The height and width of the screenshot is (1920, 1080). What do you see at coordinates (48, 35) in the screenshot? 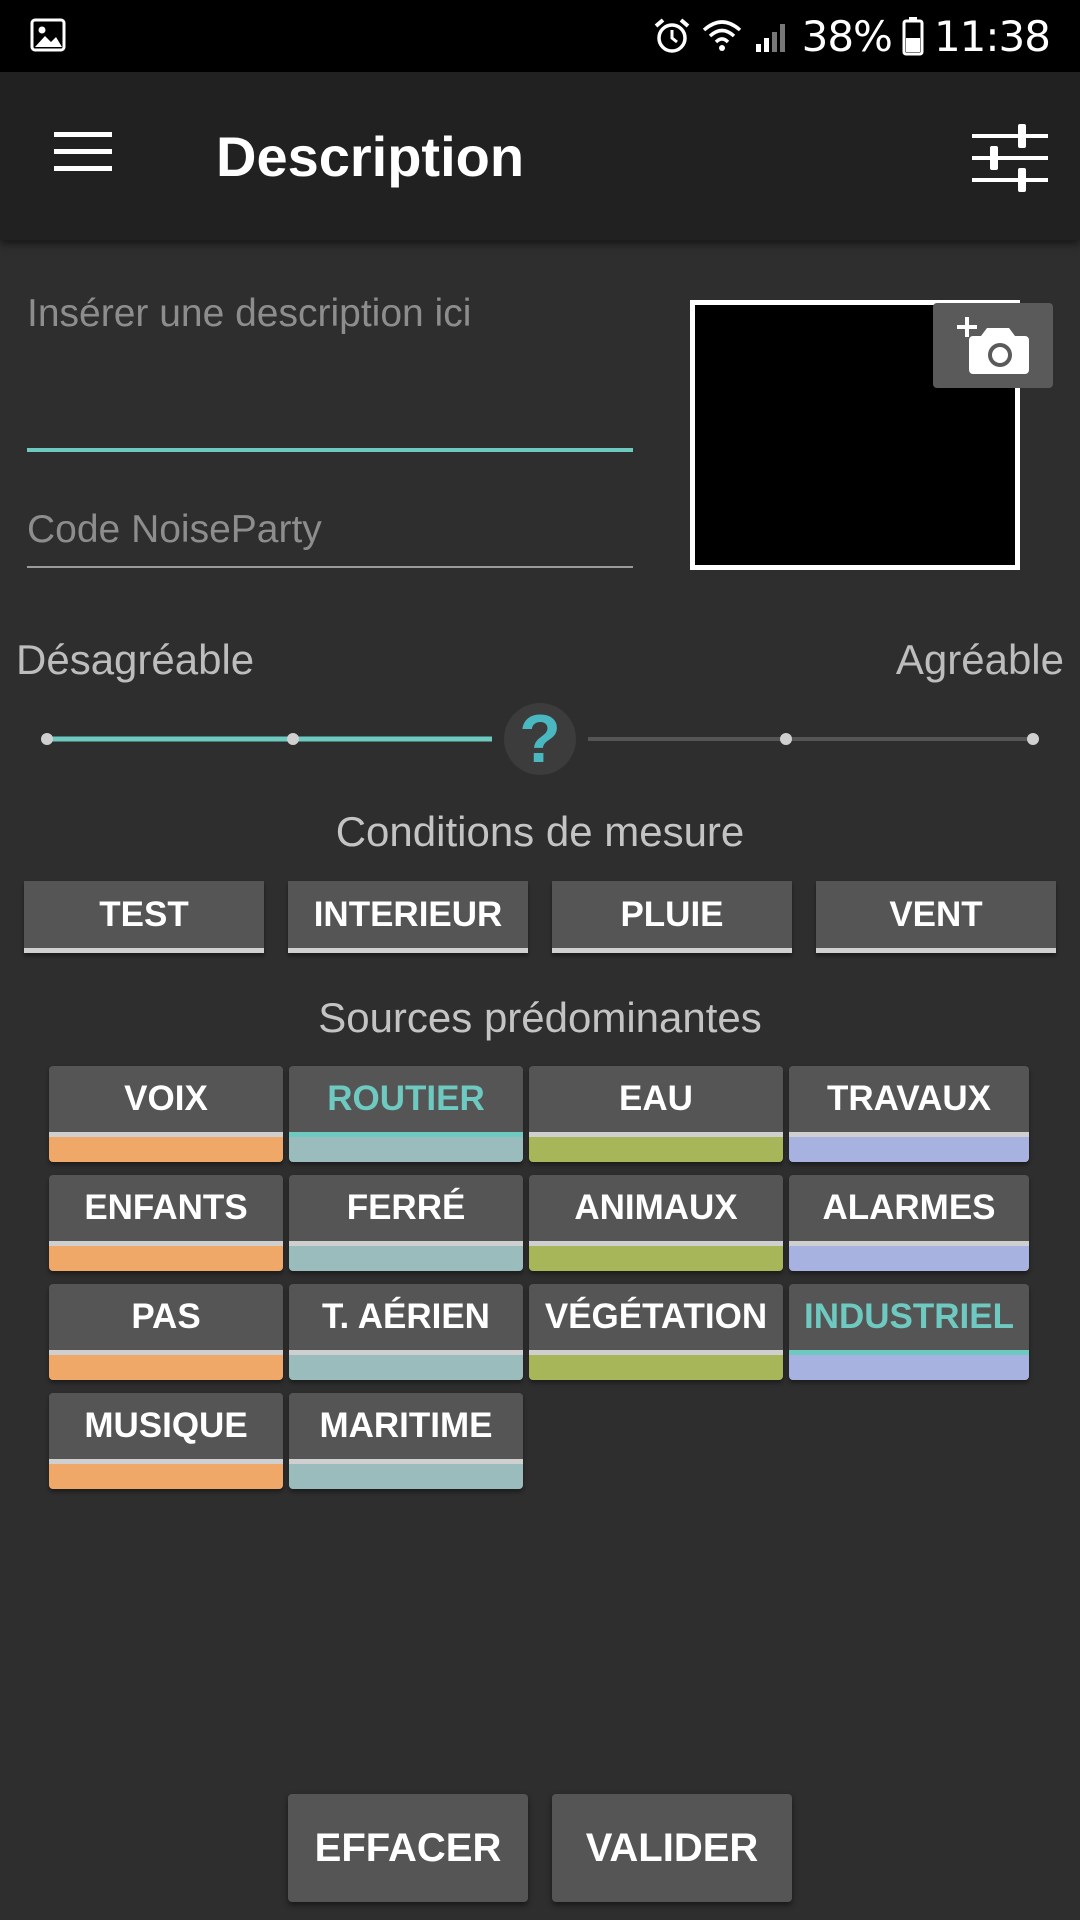
I see `image-icon` at bounding box center [48, 35].